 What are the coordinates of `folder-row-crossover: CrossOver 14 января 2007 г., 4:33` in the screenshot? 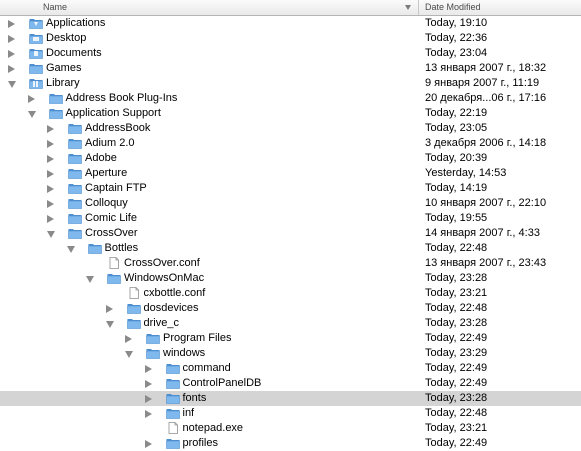 It's located at (290, 233).